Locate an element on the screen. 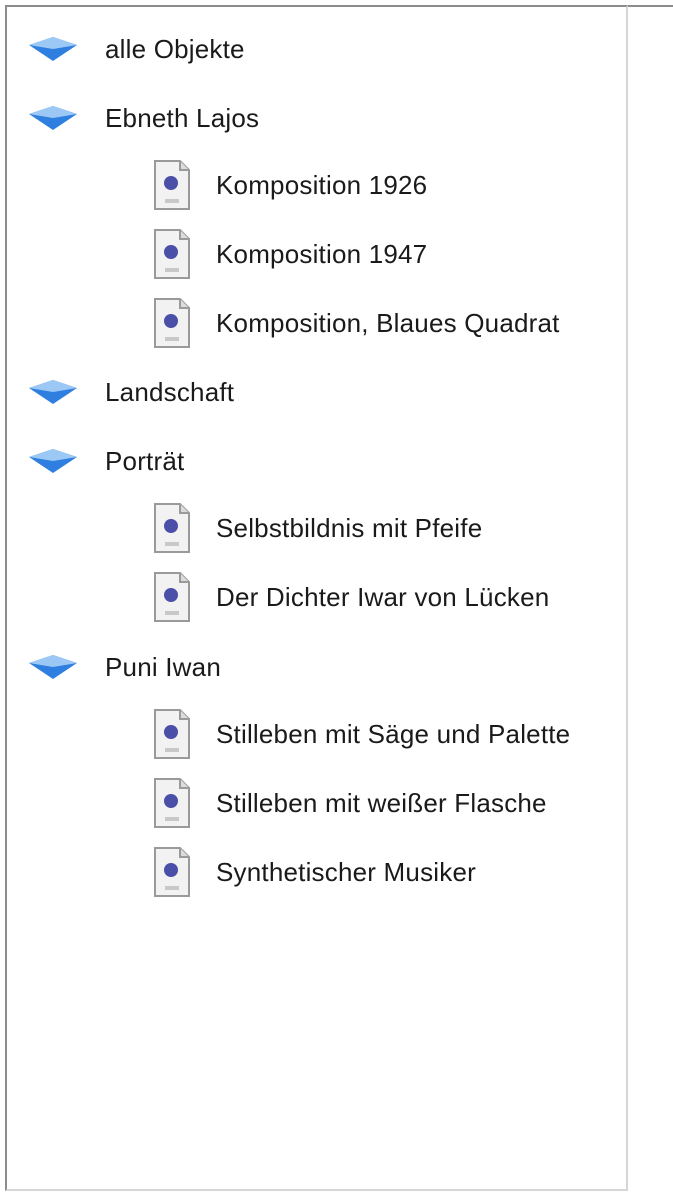 The height and width of the screenshot is (1195, 673). tree-leaf-label: Komposition, Blaues Quadrat is located at coordinates (388, 322).